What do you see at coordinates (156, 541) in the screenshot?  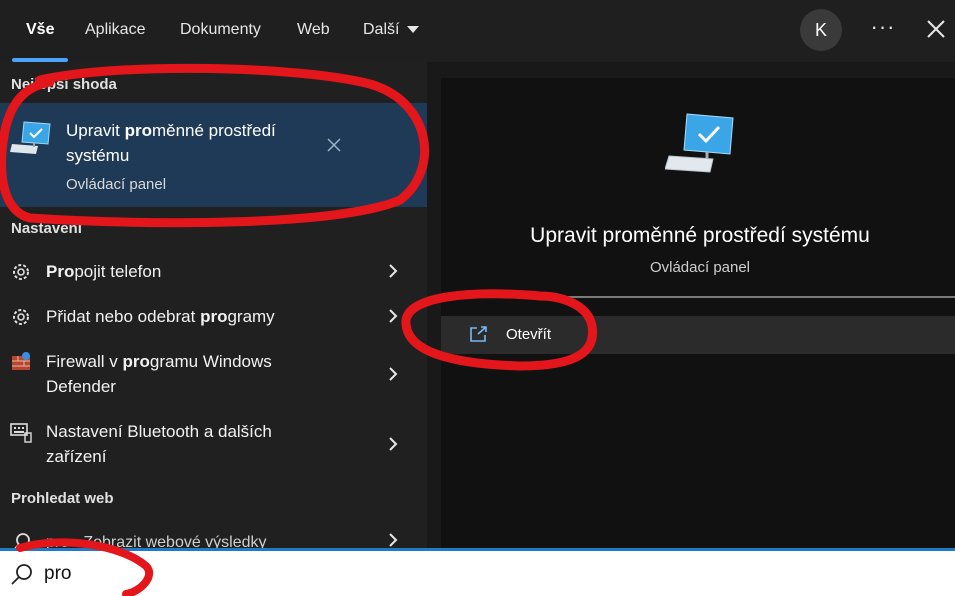 I see `web-search-label: pro - Zobrazit webové výsledky` at bounding box center [156, 541].